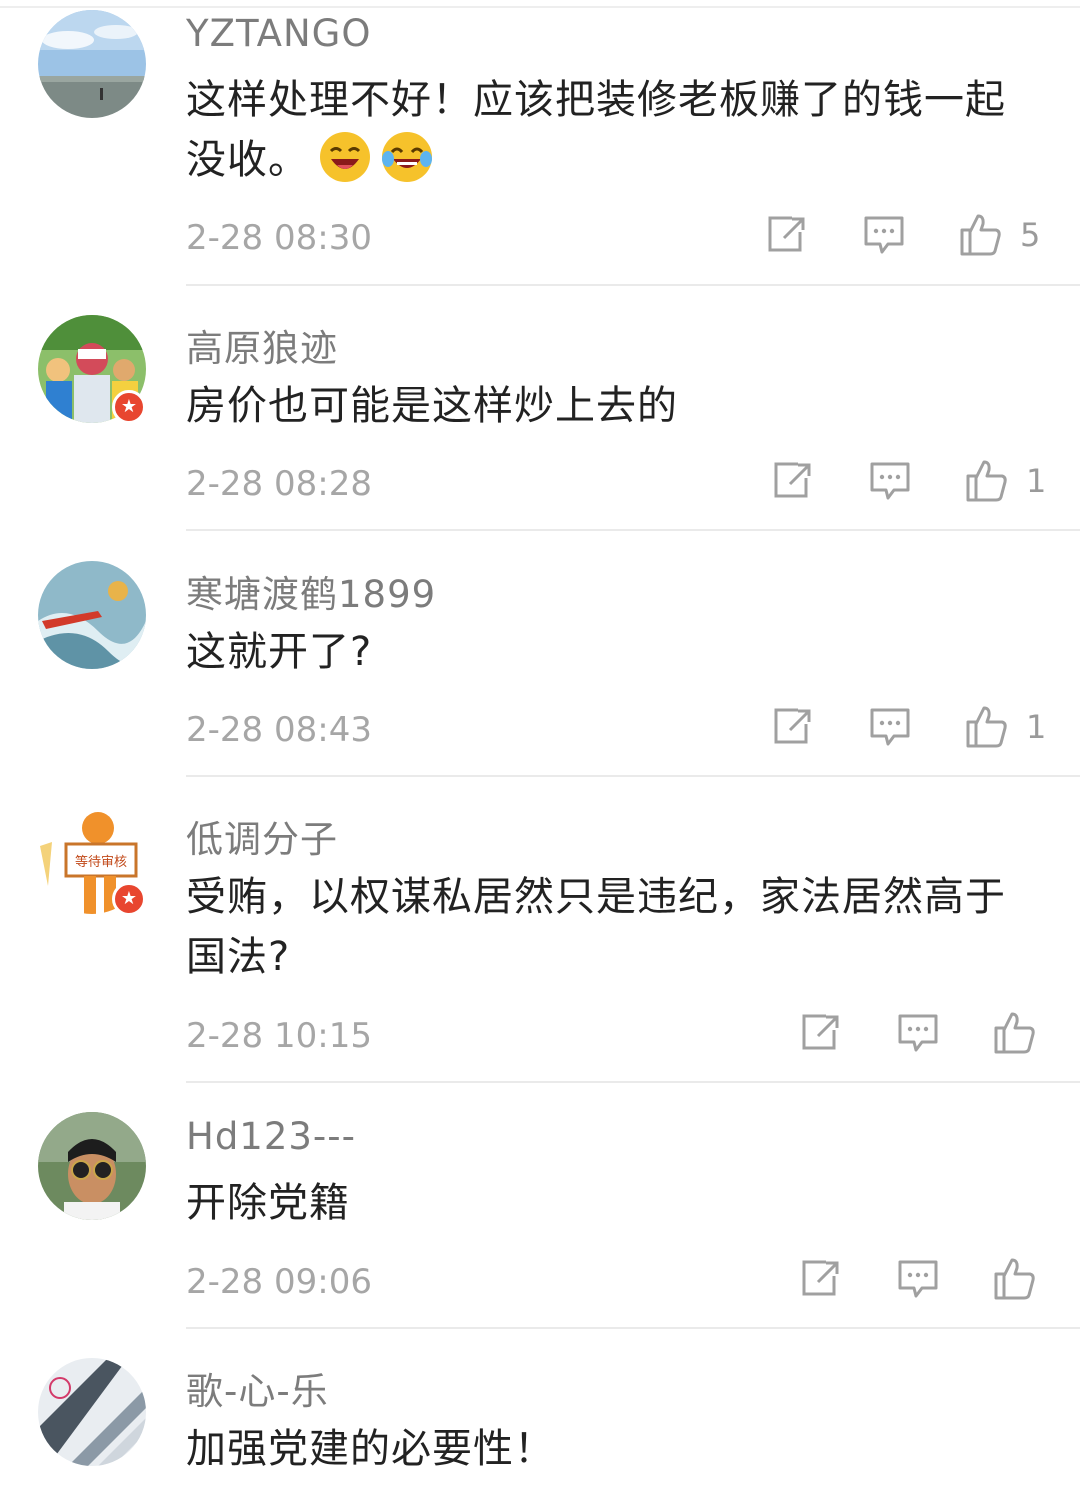 The image size is (1080, 1489). I want to click on timestamp: 2-28 09:06, so click(279, 1282).